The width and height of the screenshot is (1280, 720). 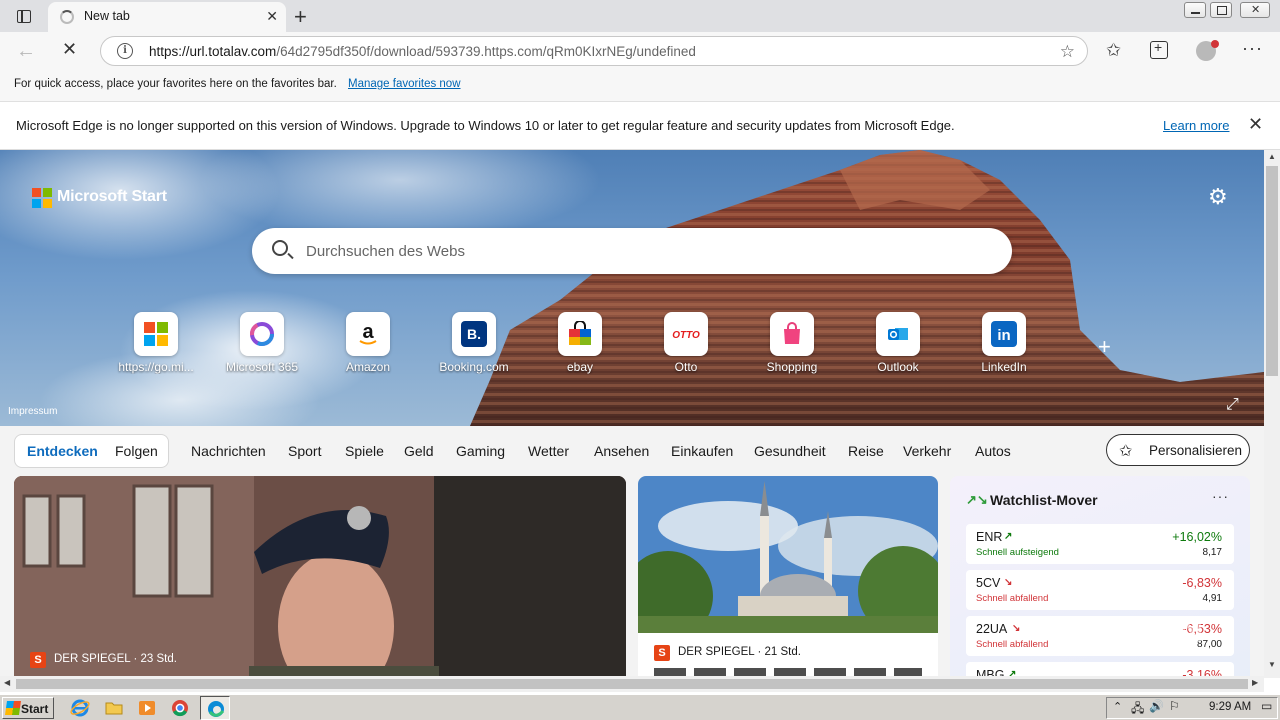 I want to click on tile-otto: OTTO Otto, so click(x=686, y=345).